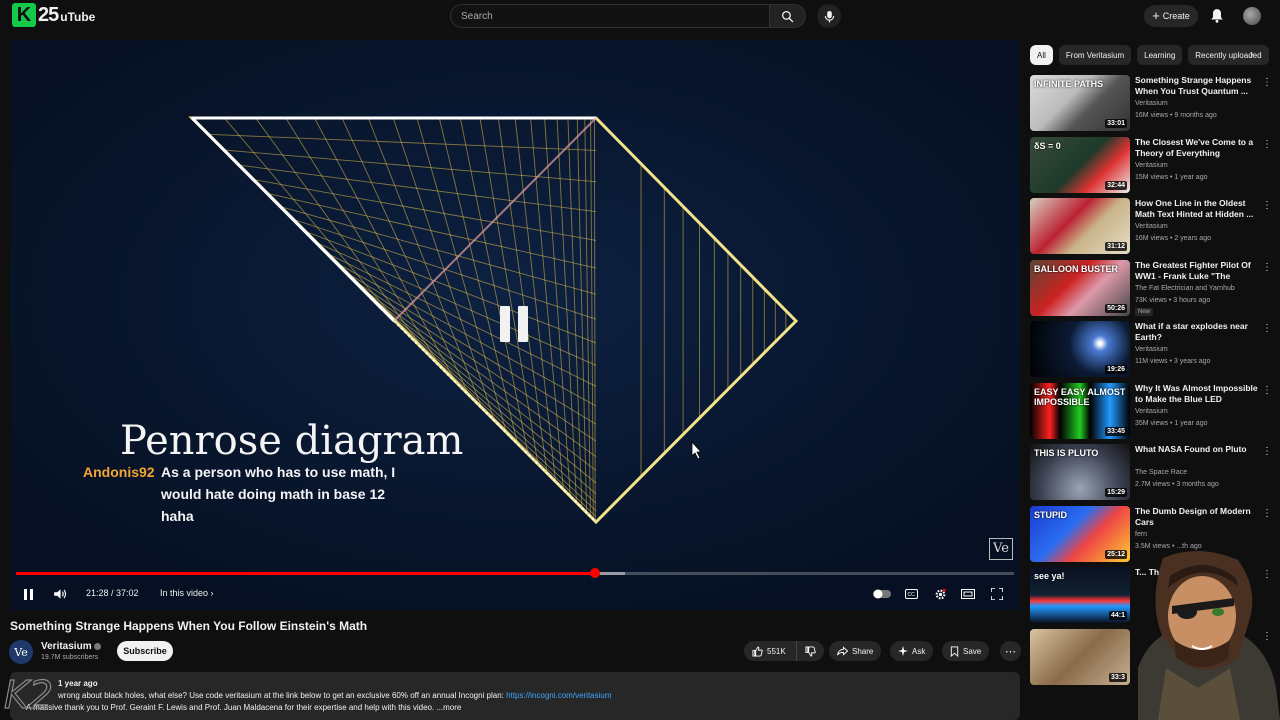 The image size is (1280, 720). What do you see at coordinates (1116, 185) in the screenshot?
I see `video-duration: 32:44` at bounding box center [1116, 185].